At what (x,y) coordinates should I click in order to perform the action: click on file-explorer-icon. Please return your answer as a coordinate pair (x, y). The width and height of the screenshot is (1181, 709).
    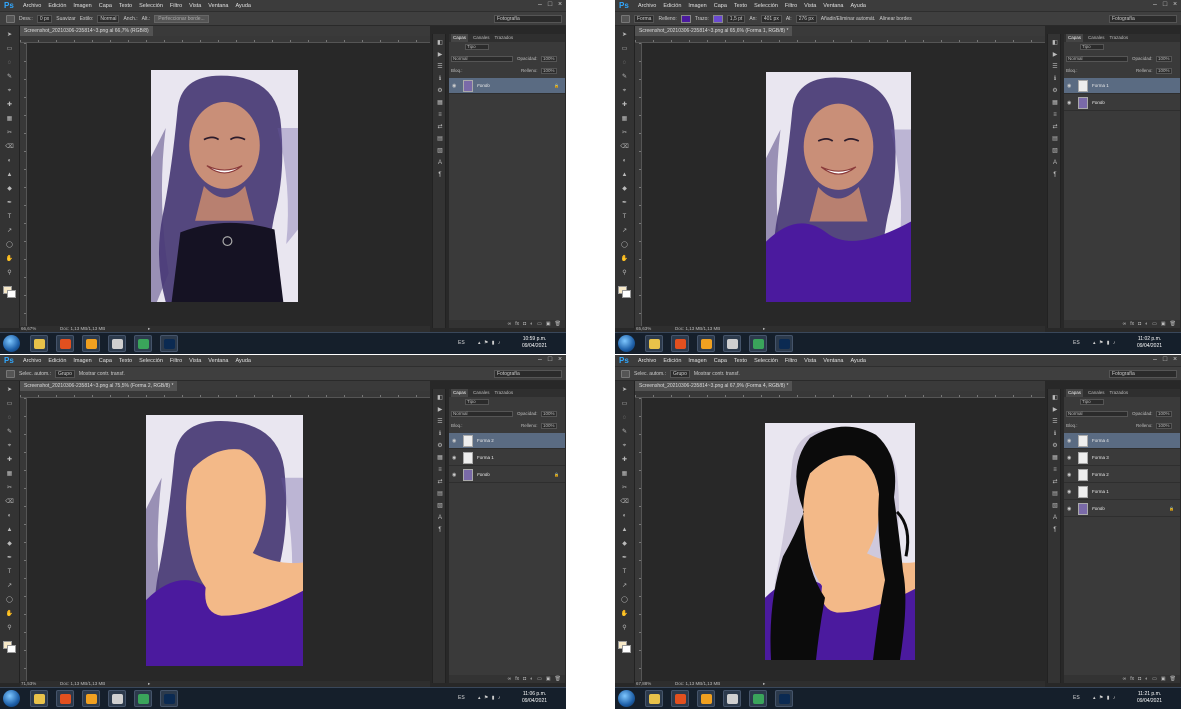
    Looking at the image, I should click on (654, 698).